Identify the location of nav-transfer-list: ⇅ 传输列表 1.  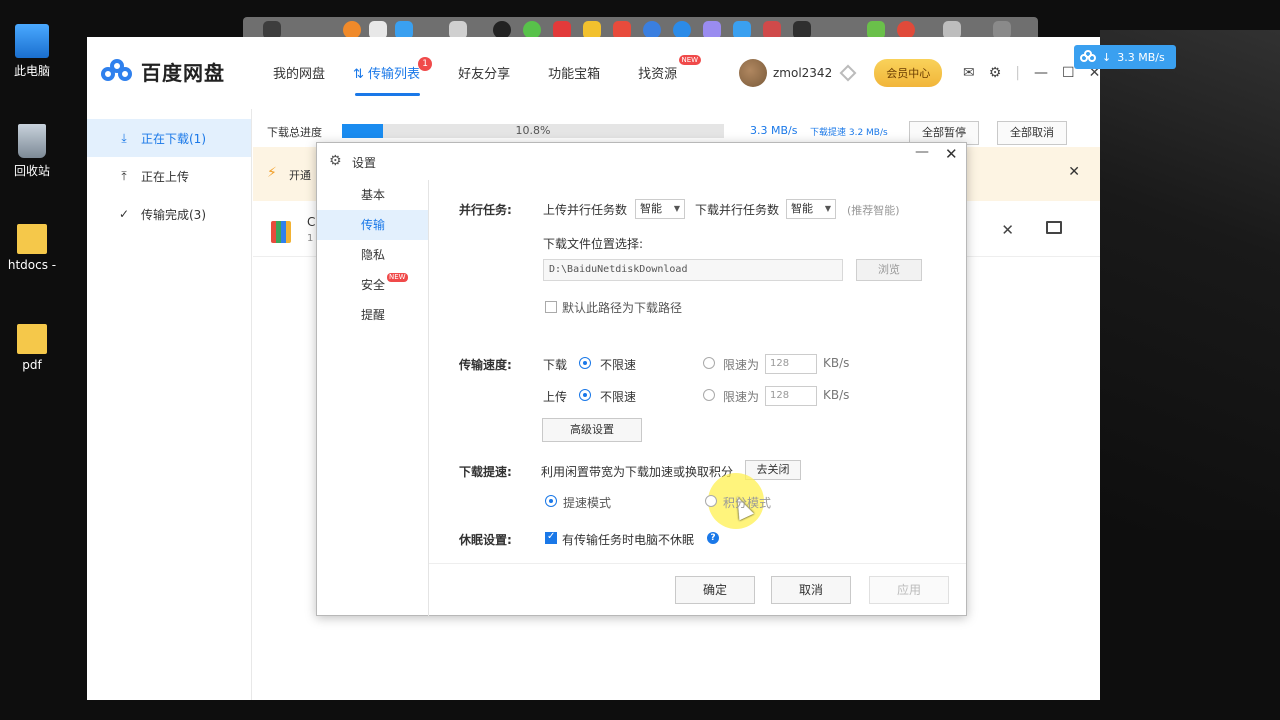
(386, 76).